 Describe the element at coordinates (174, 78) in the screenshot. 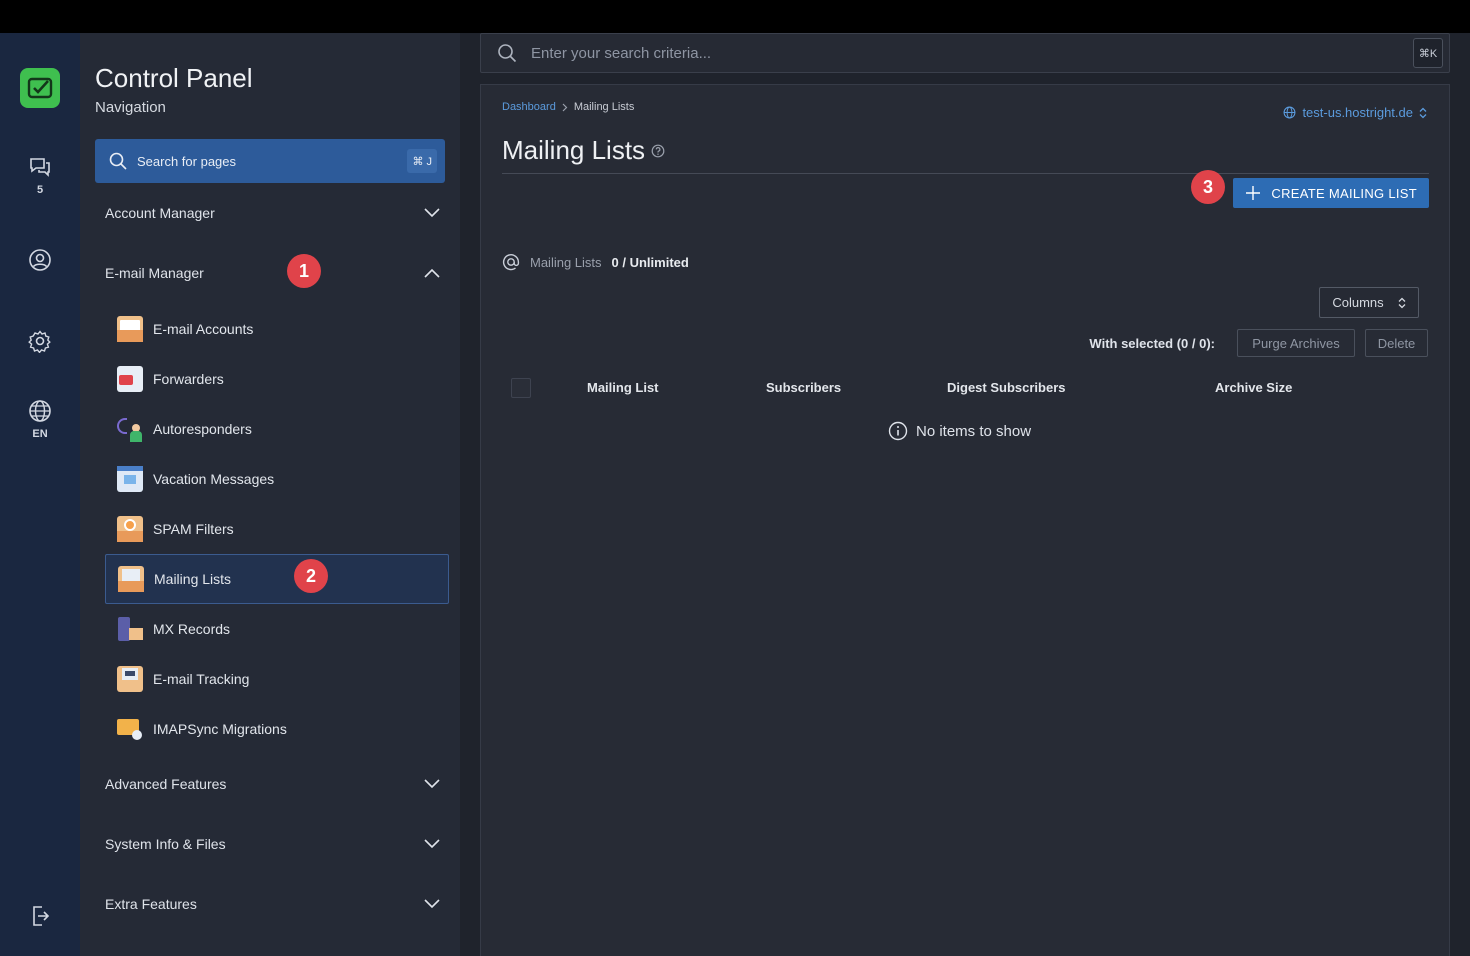

I see `nav-title: Control Panel` at that location.